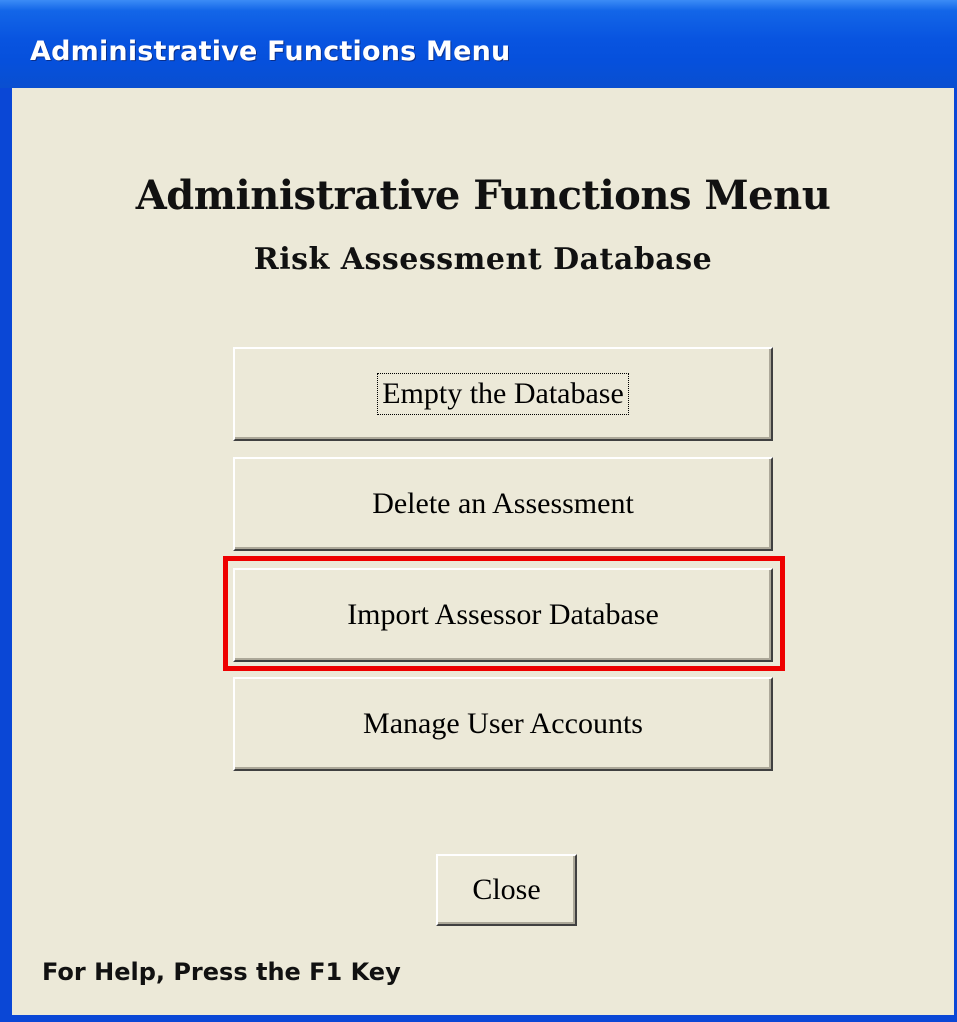 This screenshot has height=1022, width=957. I want to click on manage-user-accounts-label: Manage User Accounts, so click(503, 723).